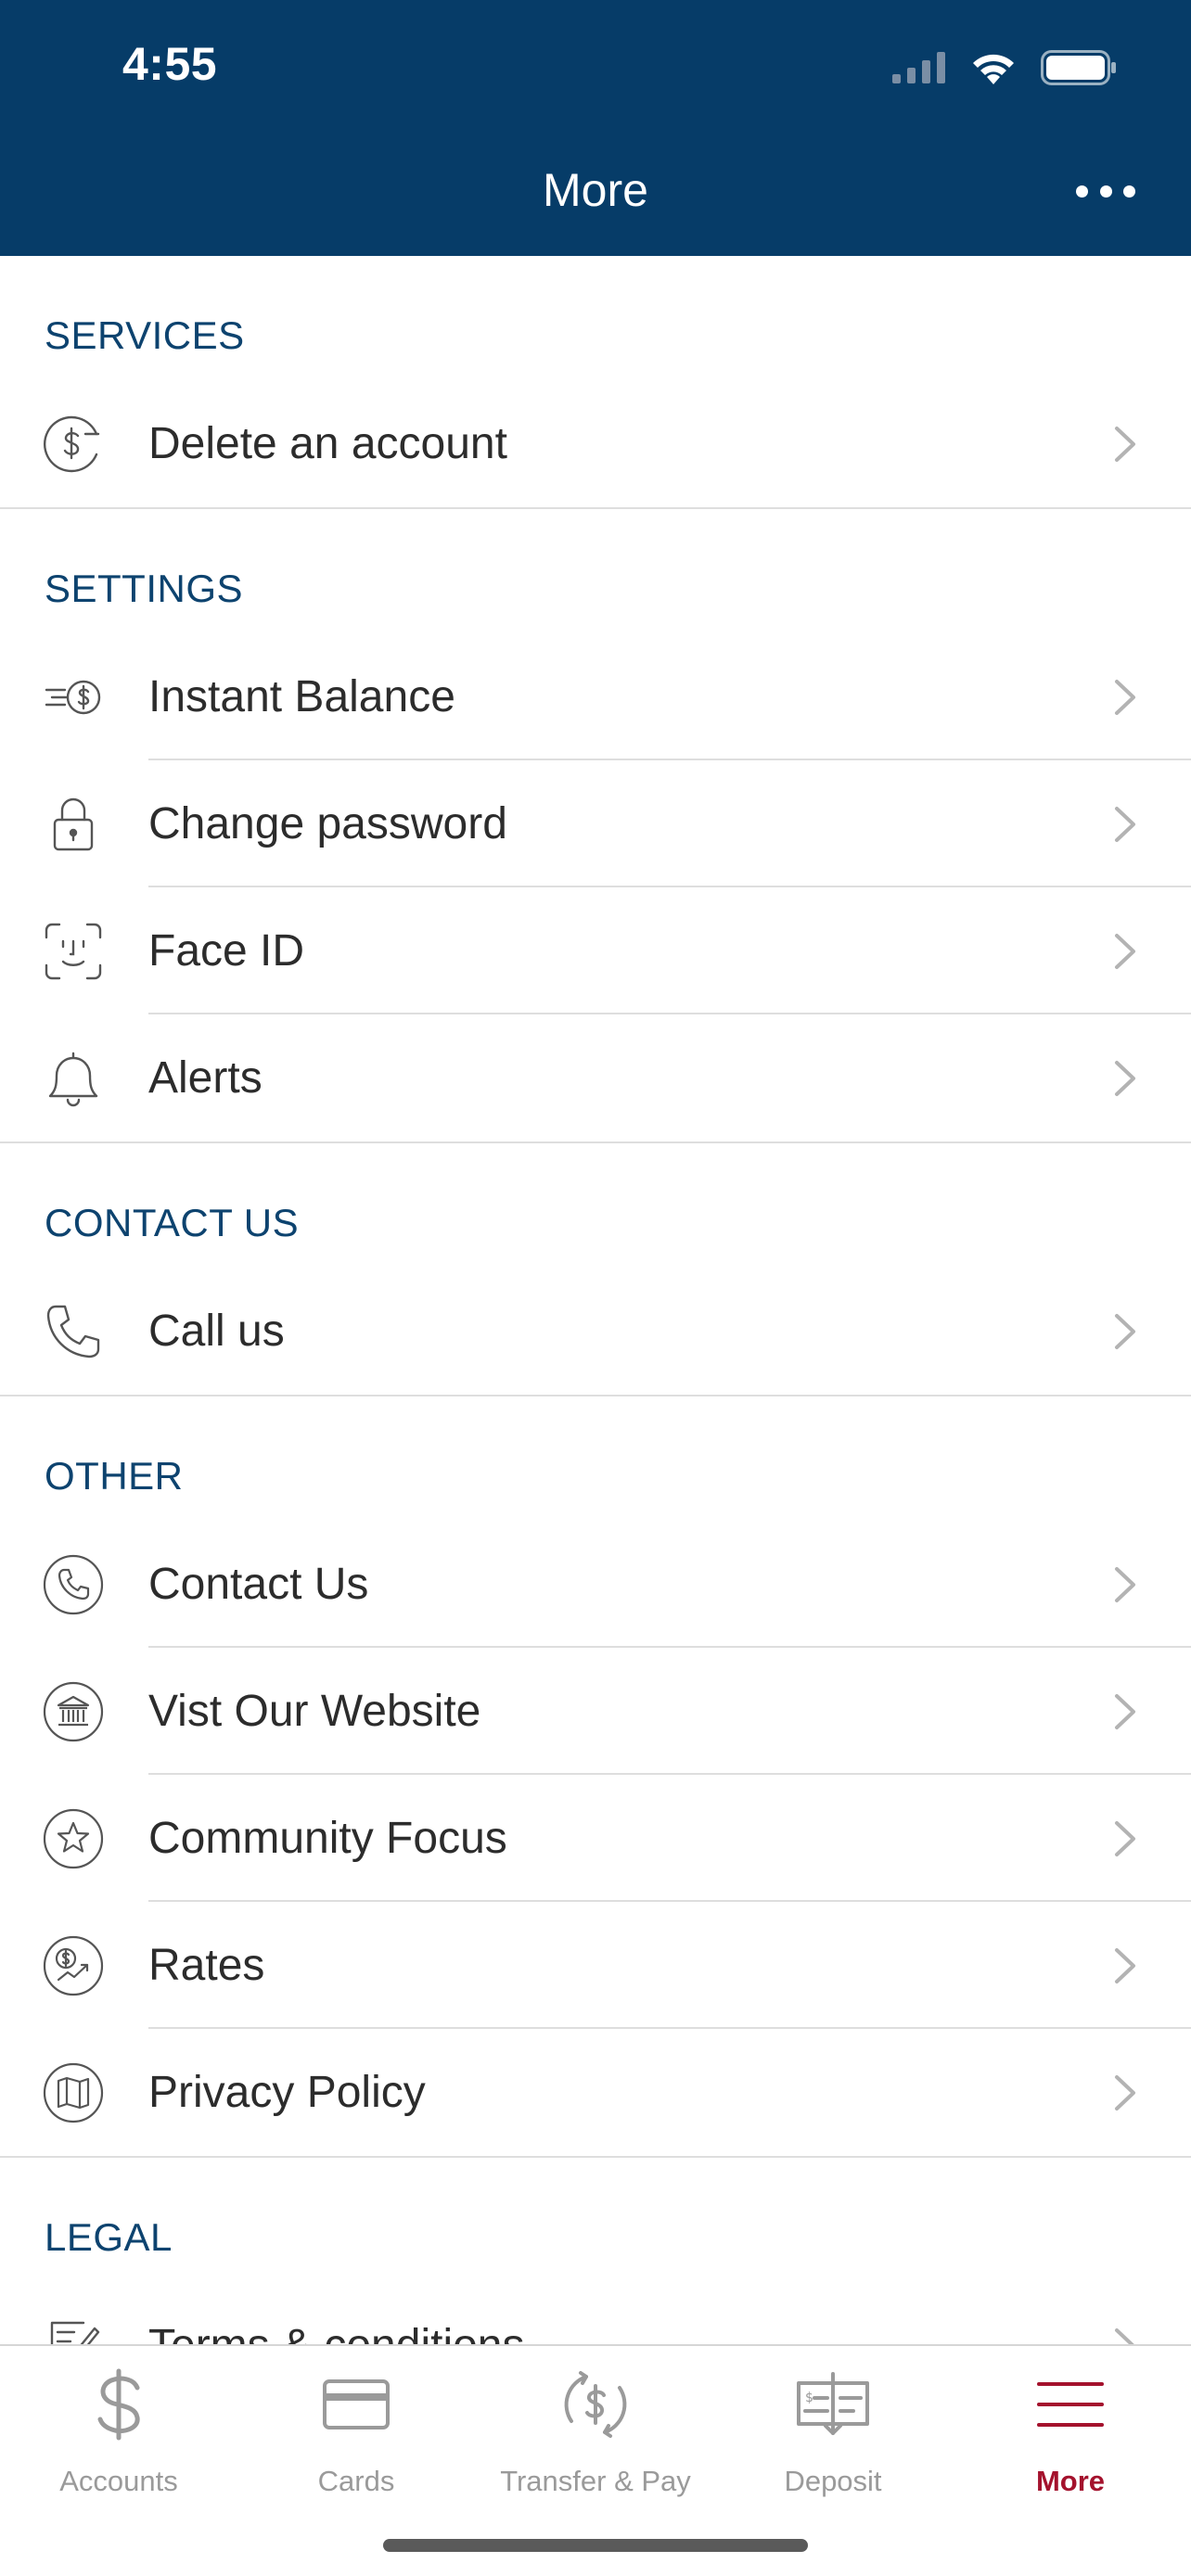 This screenshot has height=2576, width=1191. Describe the element at coordinates (356, 2481) in the screenshot. I see `tab-label: Cards` at that location.